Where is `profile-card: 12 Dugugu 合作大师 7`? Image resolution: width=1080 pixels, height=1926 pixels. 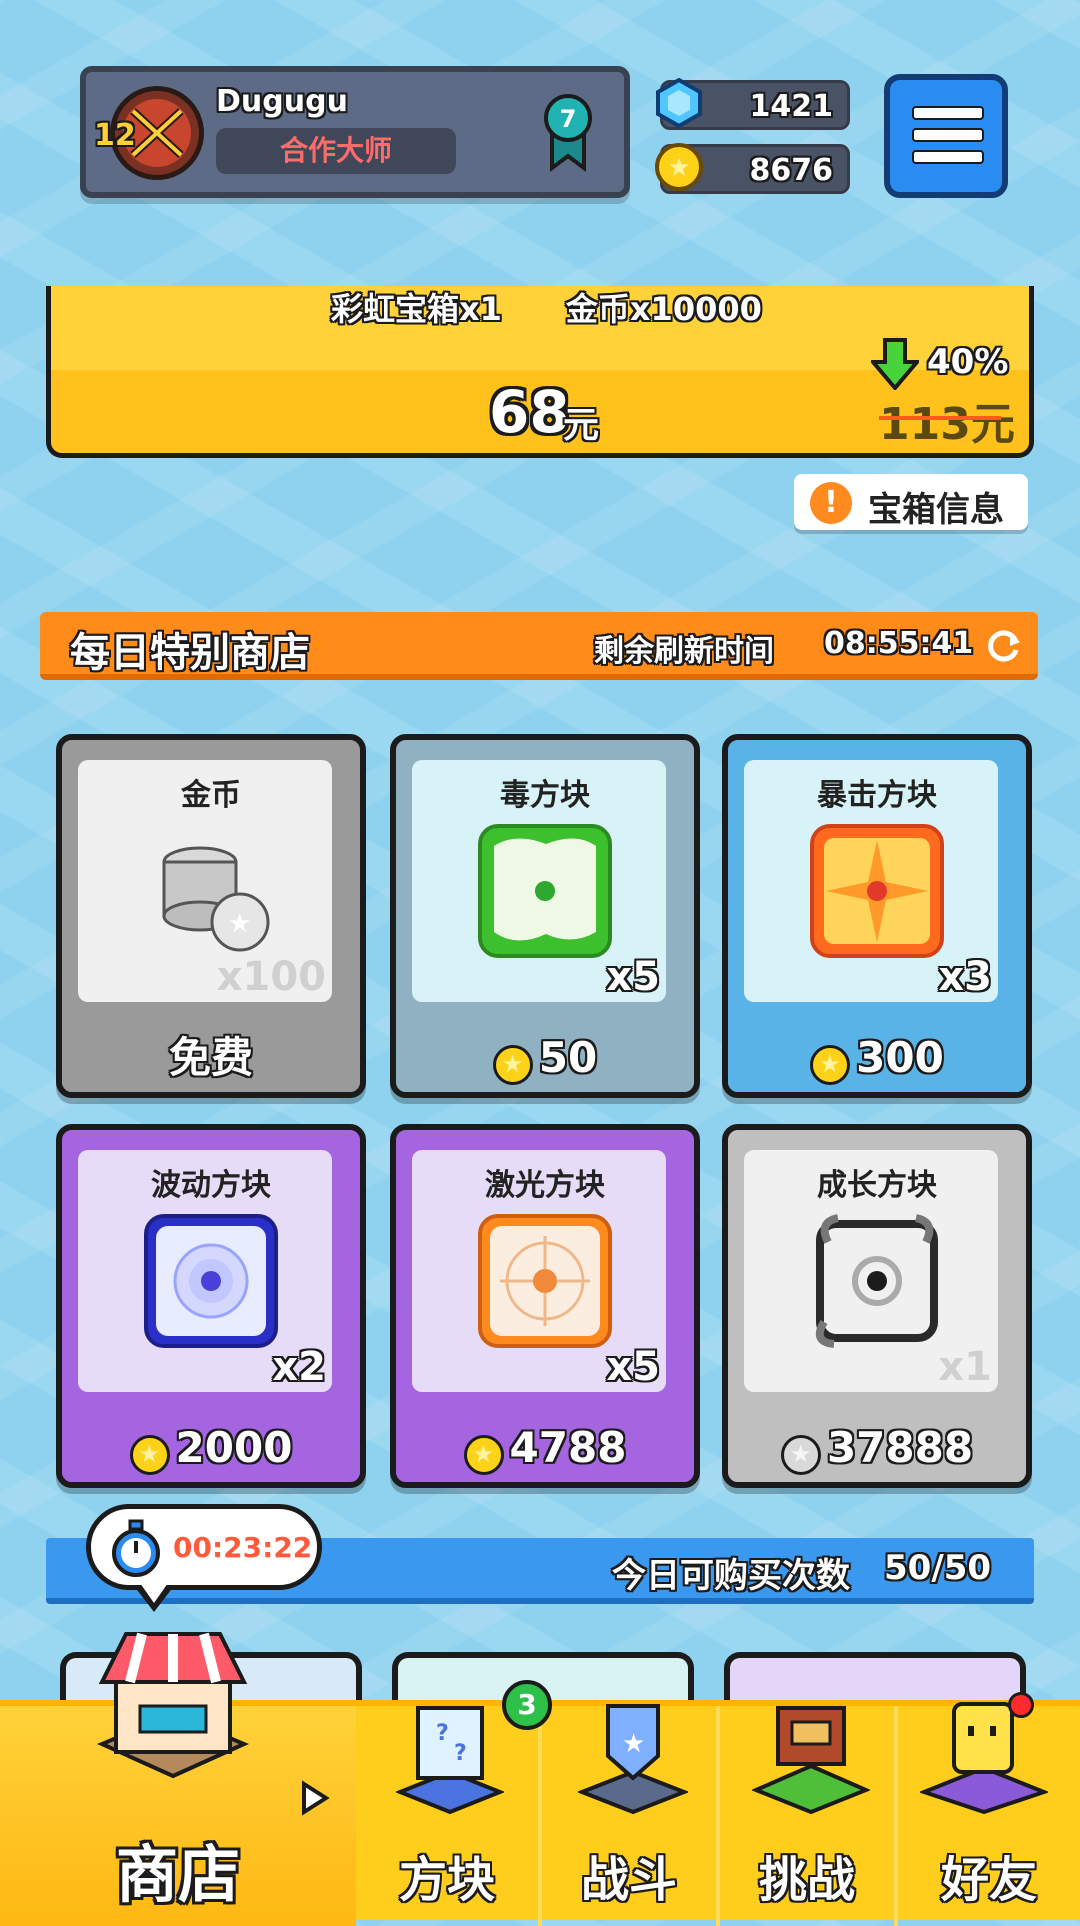
profile-card: 12 Dugugu 合作大师 7 is located at coordinates (355, 132).